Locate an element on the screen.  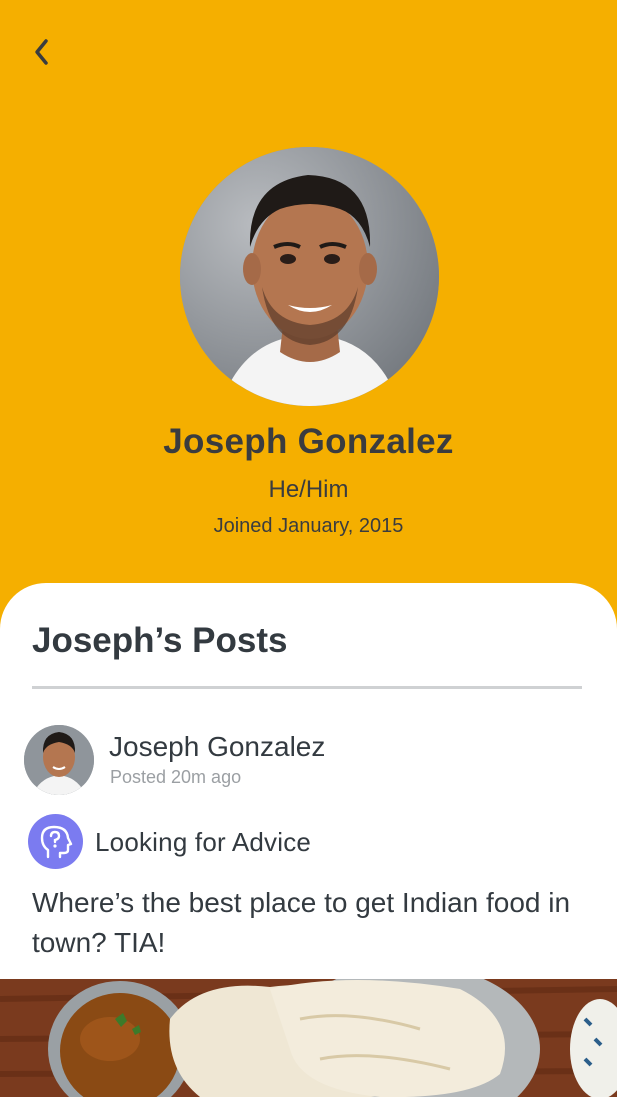
post-author-name: Joseph Gonzalez is located at coordinates (217, 747).